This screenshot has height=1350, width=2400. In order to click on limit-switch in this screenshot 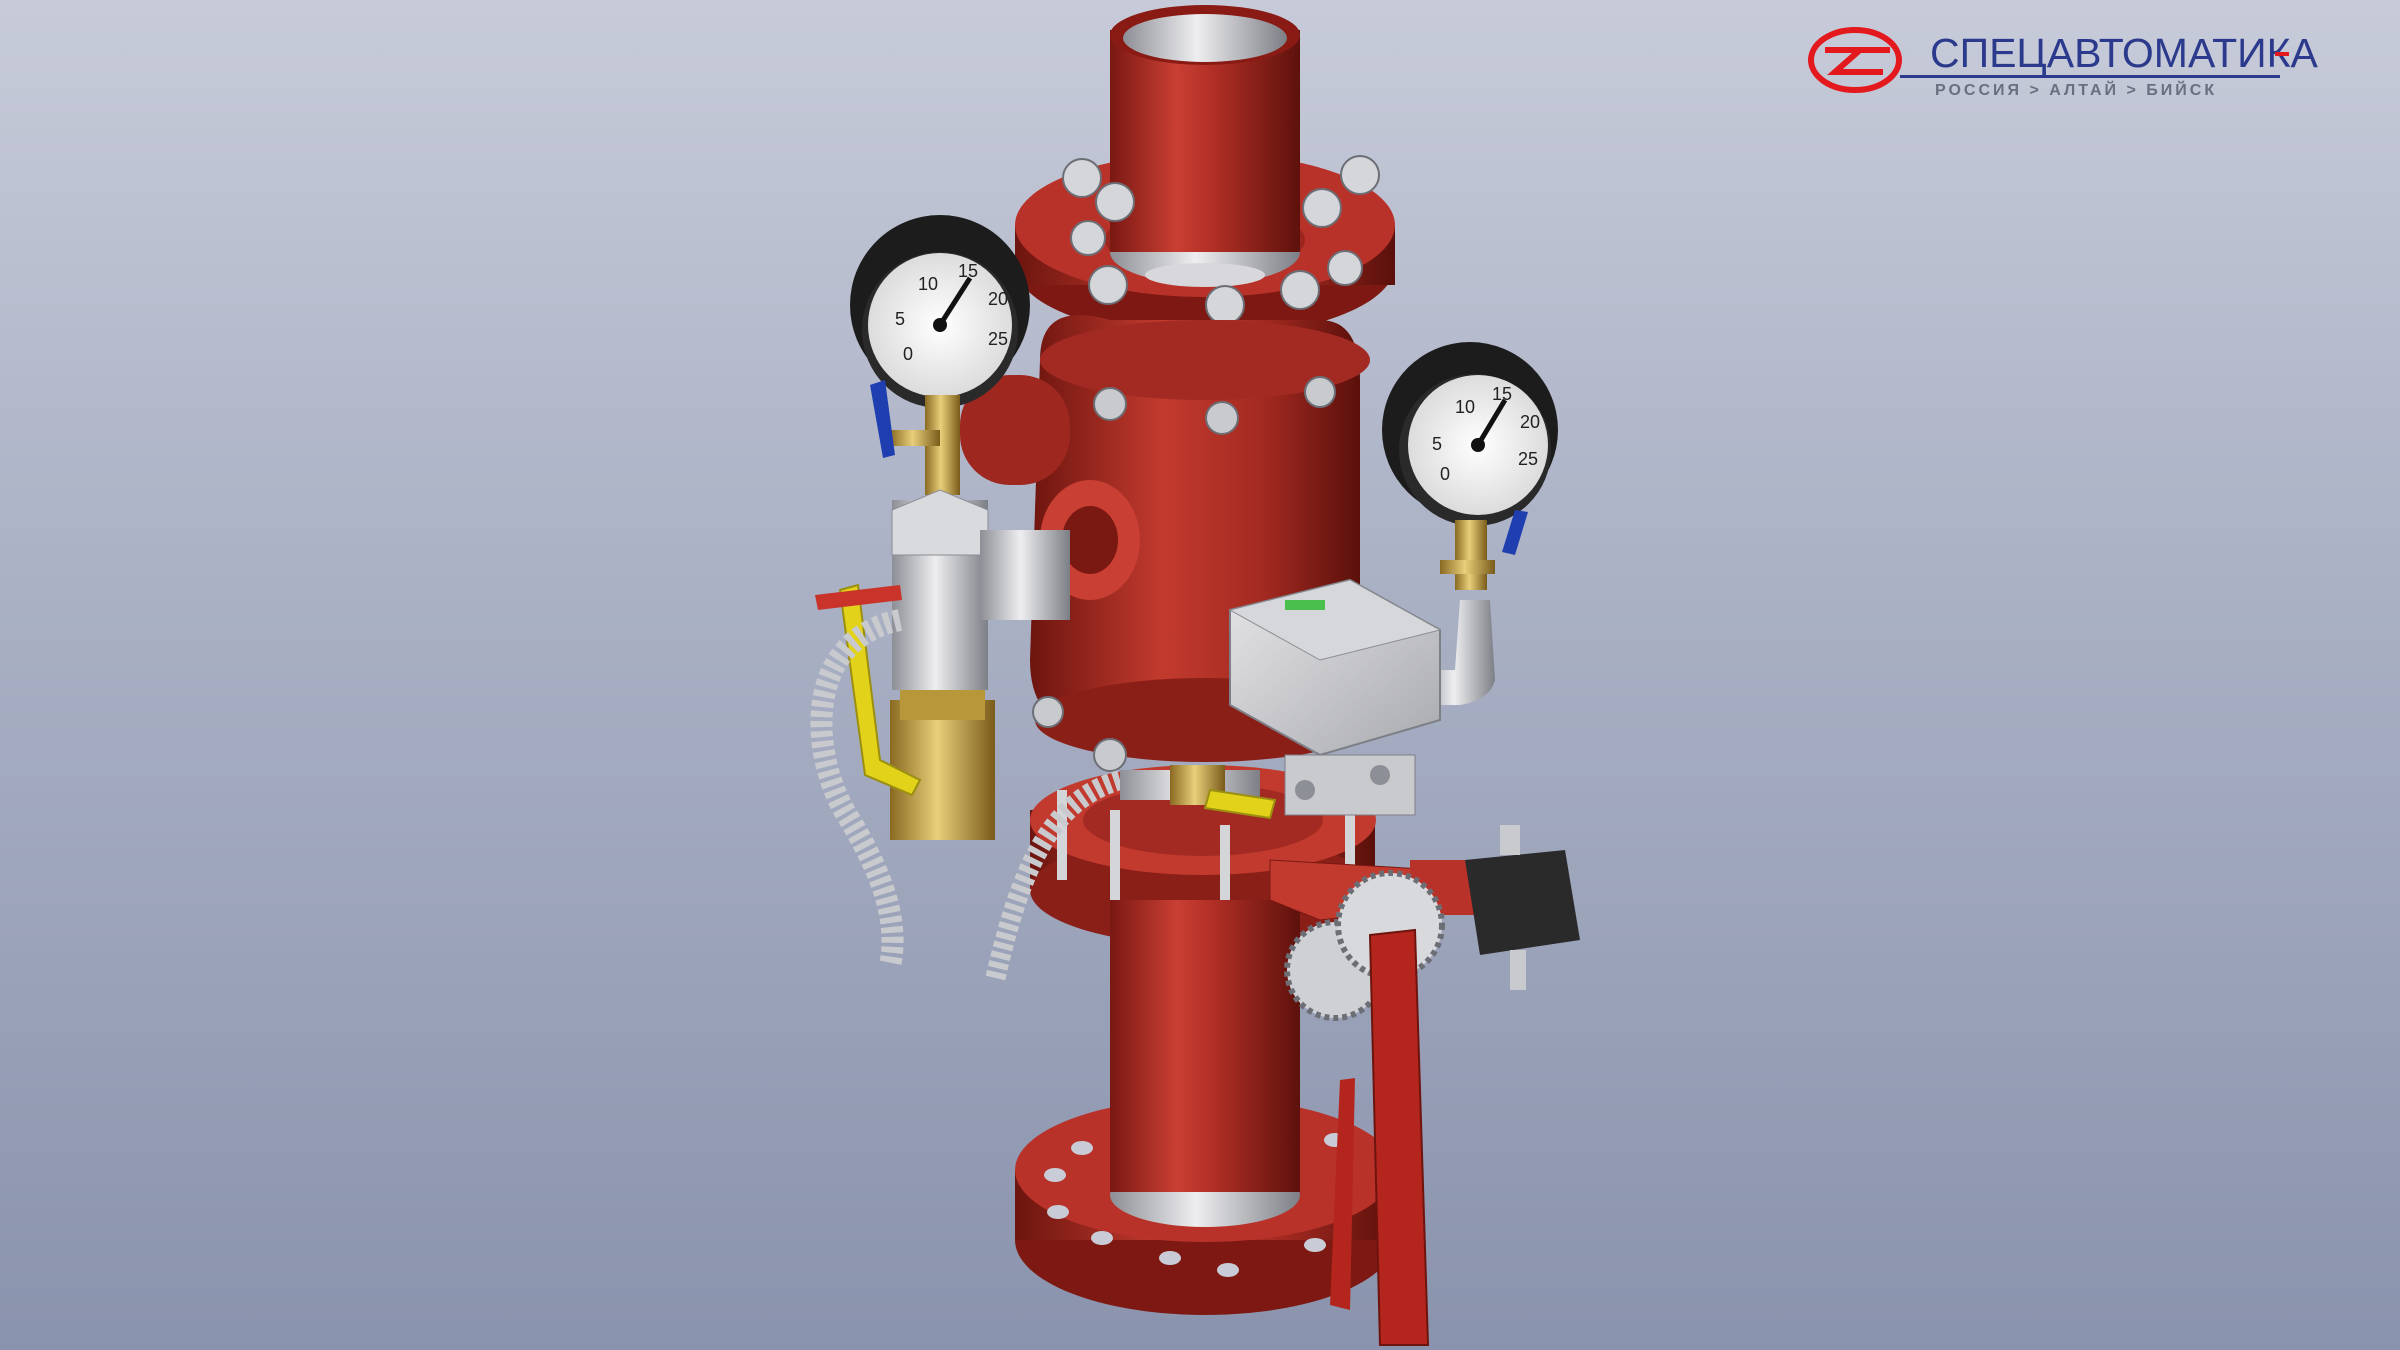, I will do `click(1522, 907)`.